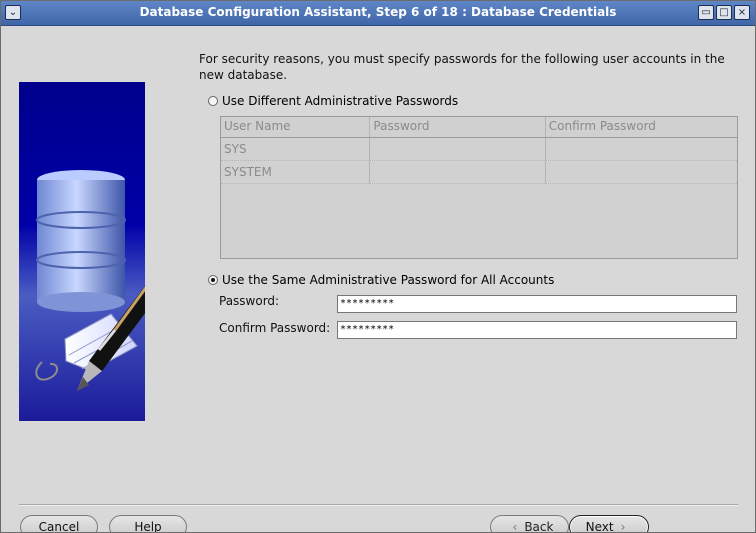 The image size is (756, 533). What do you see at coordinates (213, 101) in the screenshot?
I see `different-passwords-radio` at bounding box center [213, 101].